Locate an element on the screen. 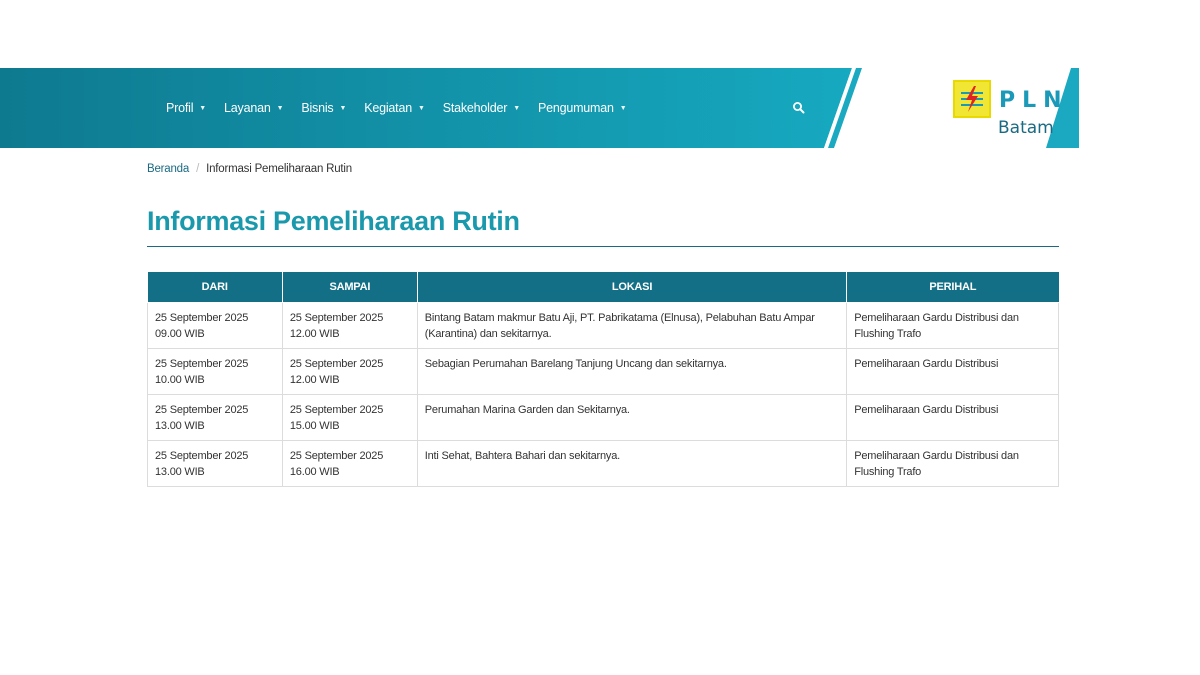 The width and height of the screenshot is (1200, 675). nav-item-label: Pengumuman is located at coordinates (575, 108).